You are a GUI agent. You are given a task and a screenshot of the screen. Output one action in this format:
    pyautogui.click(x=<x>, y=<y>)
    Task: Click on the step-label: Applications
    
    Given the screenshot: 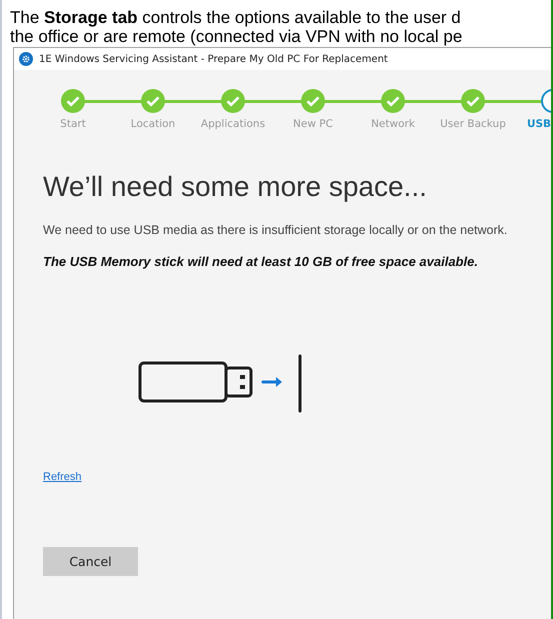 What is the action you would take?
    pyautogui.click(x=233, y=124)
    